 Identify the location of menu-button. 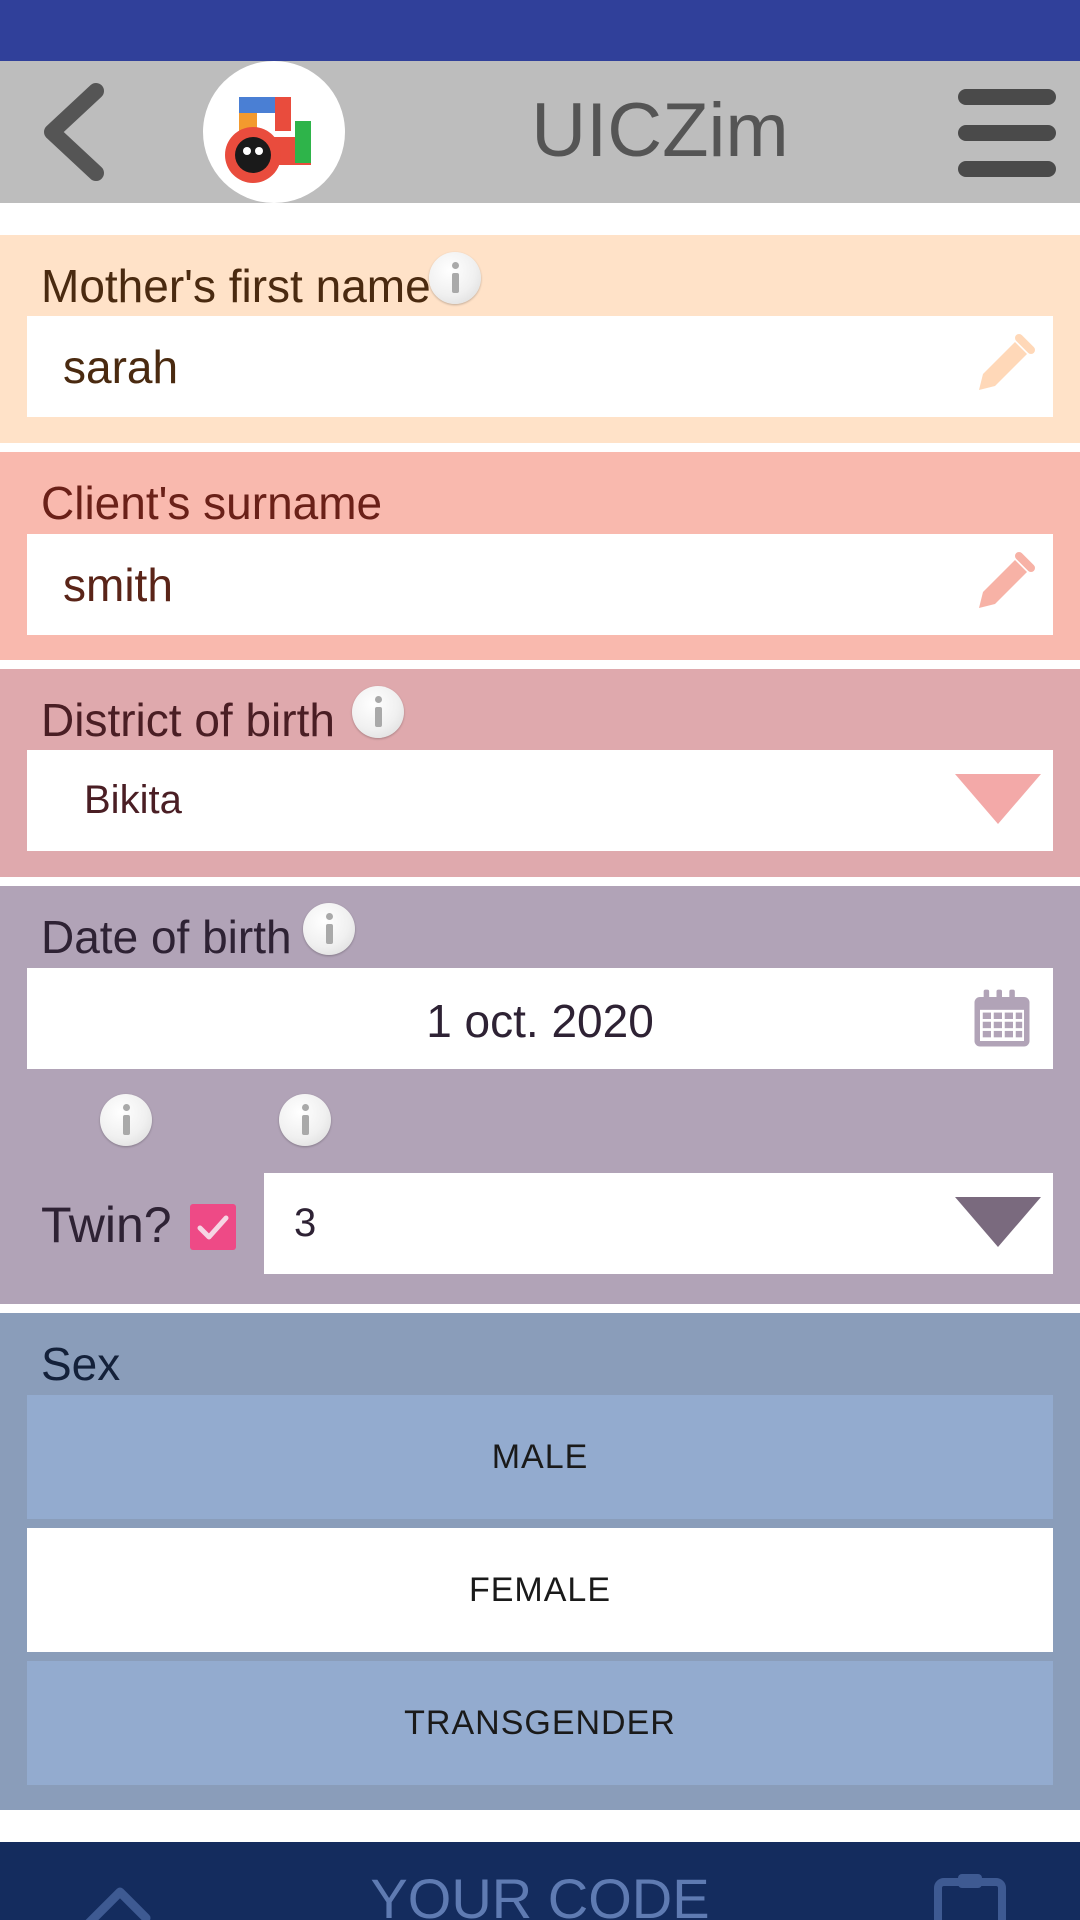
(1007, 133).